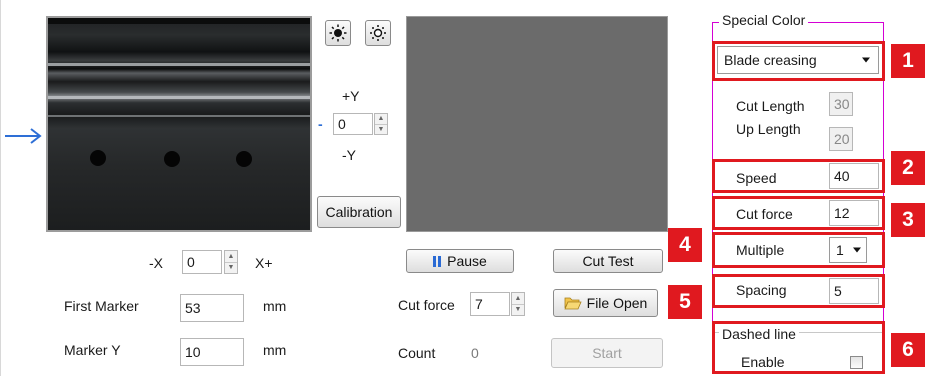  I want to click on cut-force-input: 7, so click(490, 304).